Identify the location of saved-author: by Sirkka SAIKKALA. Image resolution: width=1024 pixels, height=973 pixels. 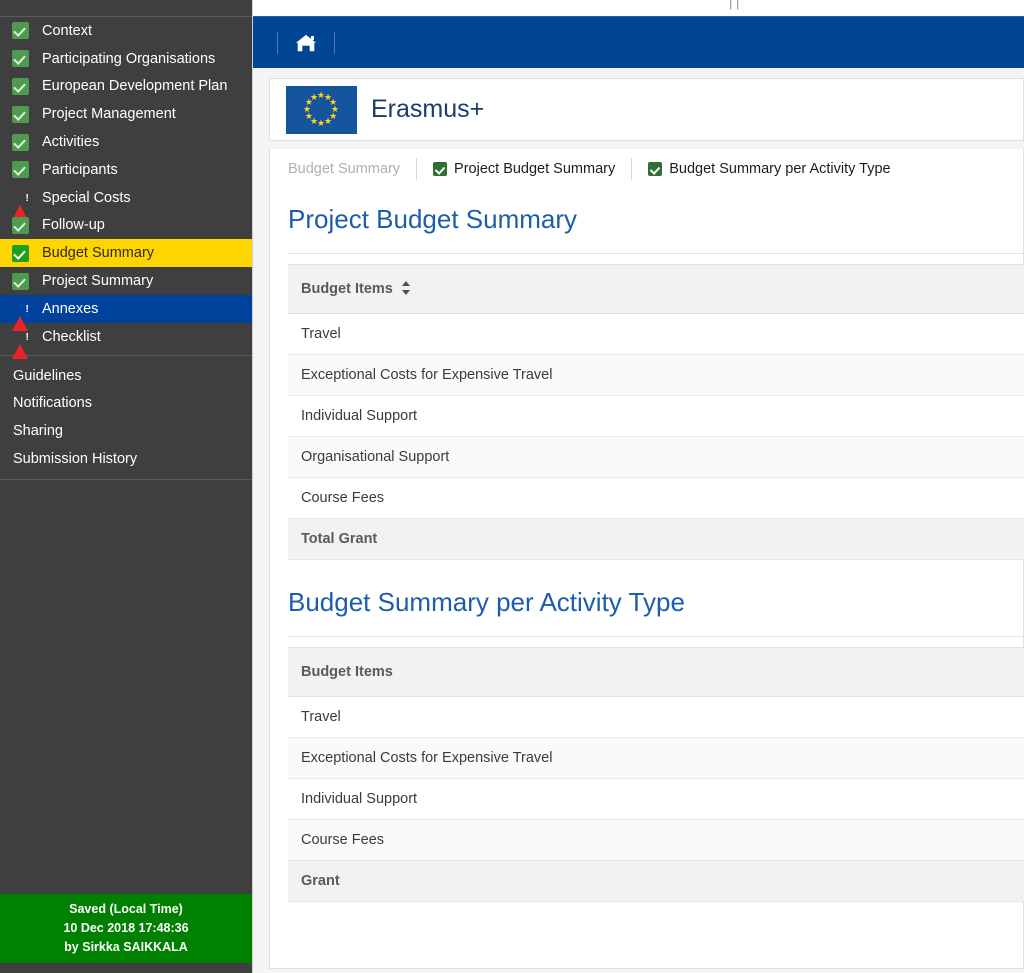
(126, 947).